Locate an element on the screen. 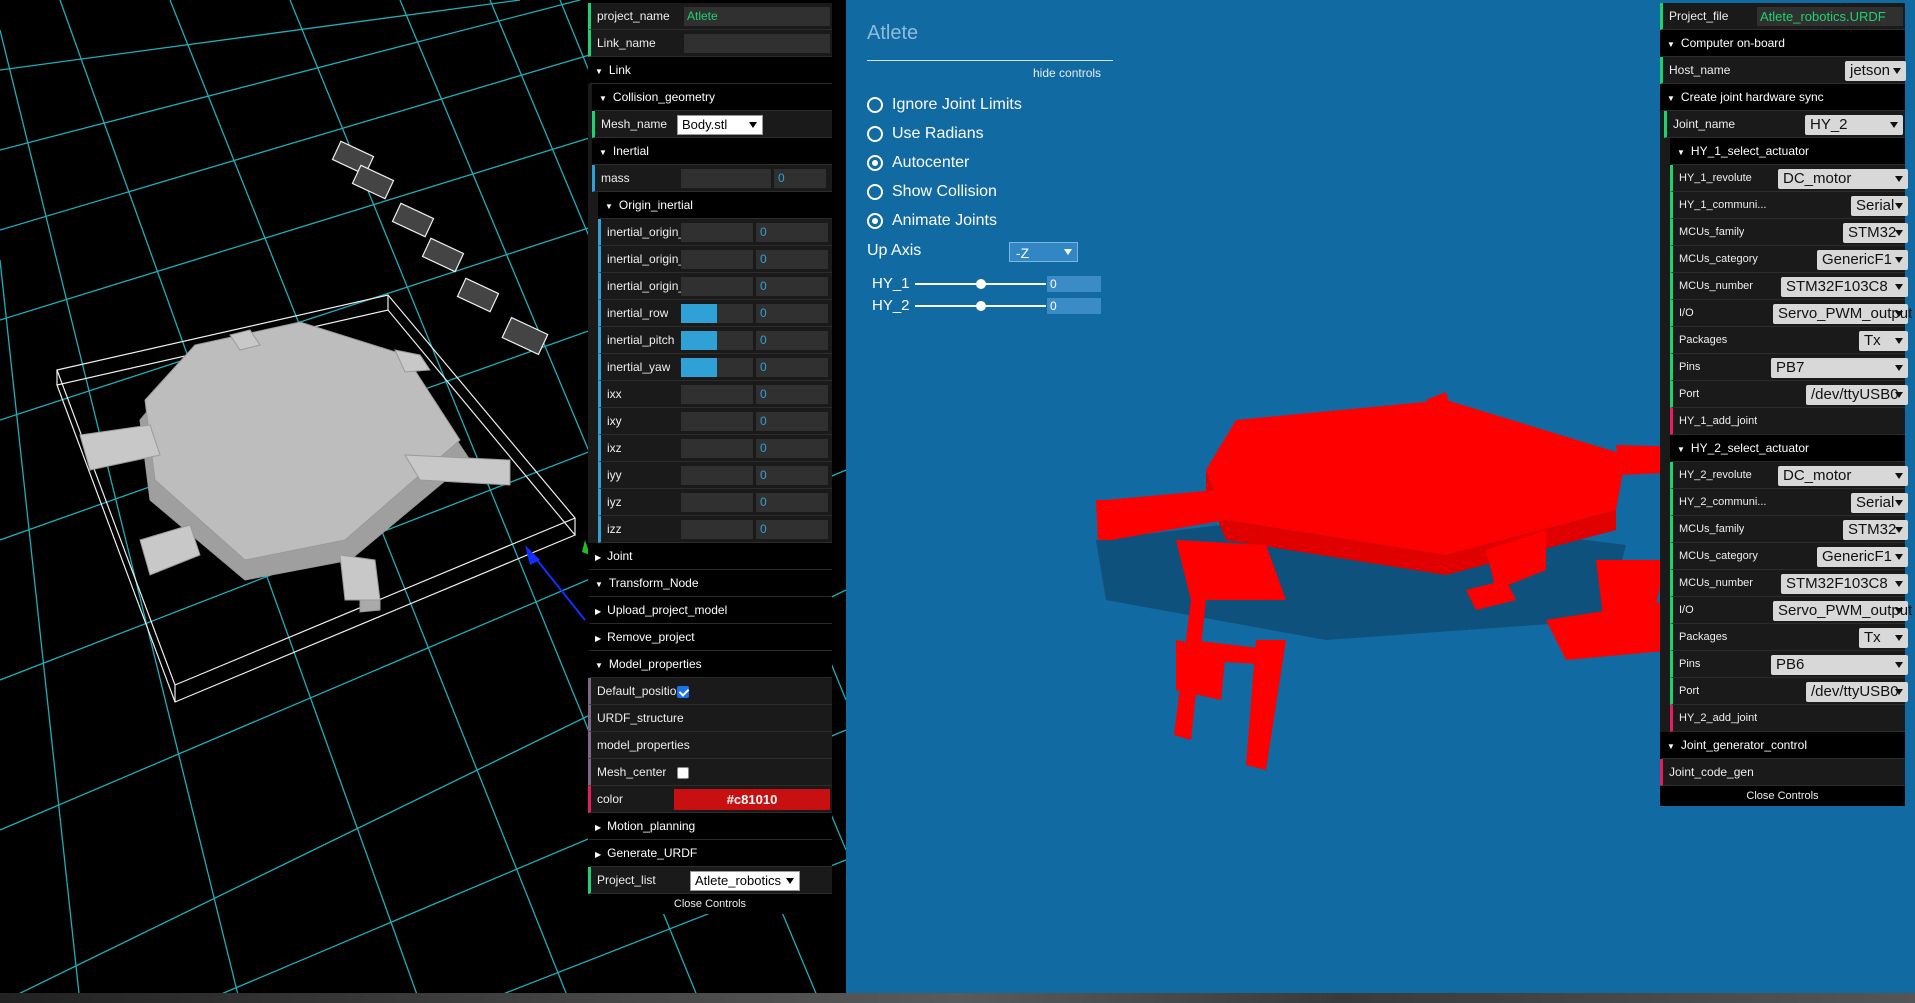 The width and height of the screenshot is (1915, 1003). joint-hy1-knob is located at coordinates (981, 284).